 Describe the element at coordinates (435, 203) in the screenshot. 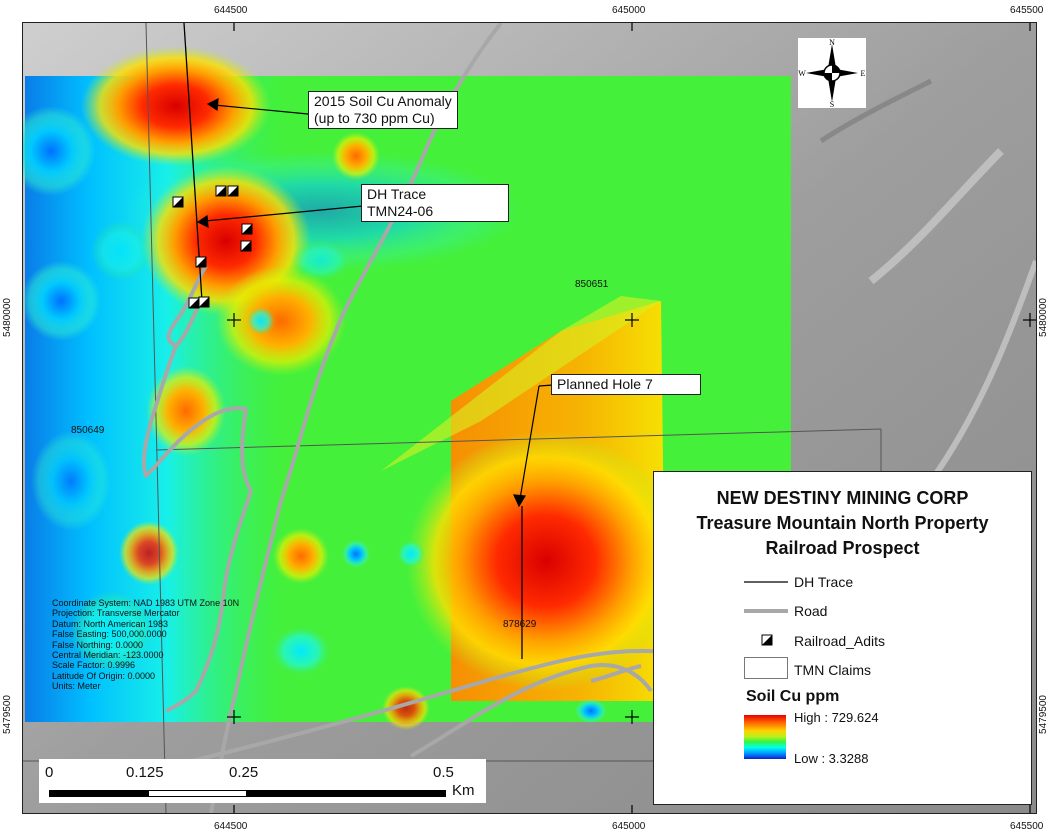

I see `dh-trace-callout: DH Trace TMN24-06` at that location.